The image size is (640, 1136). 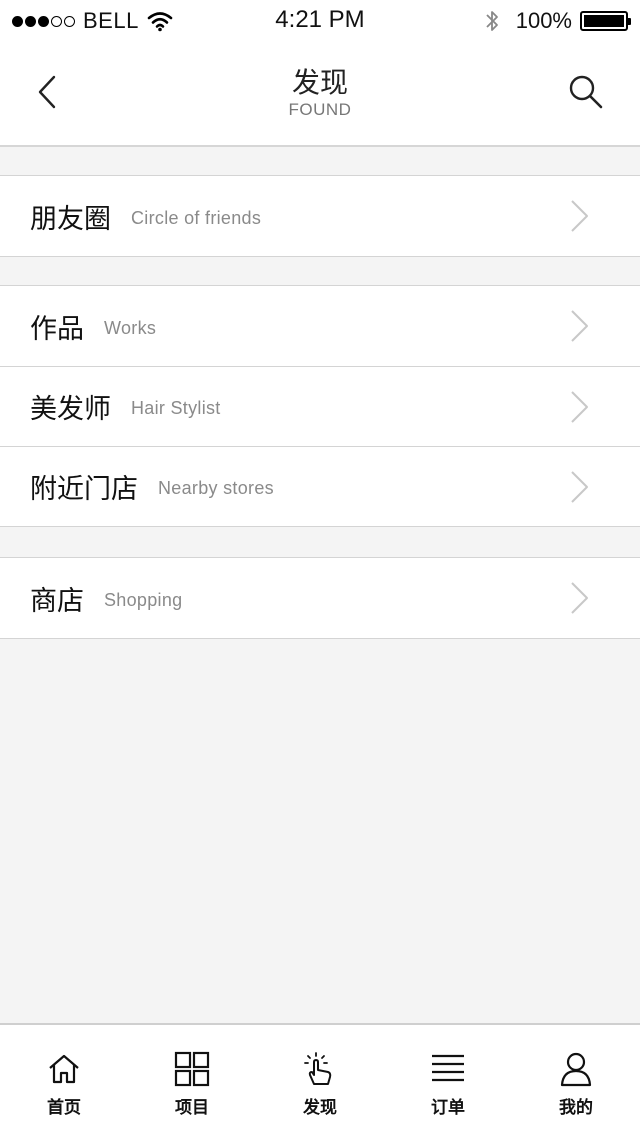 I want to click on tab-label: 我的, so click(x=576, y=1108).